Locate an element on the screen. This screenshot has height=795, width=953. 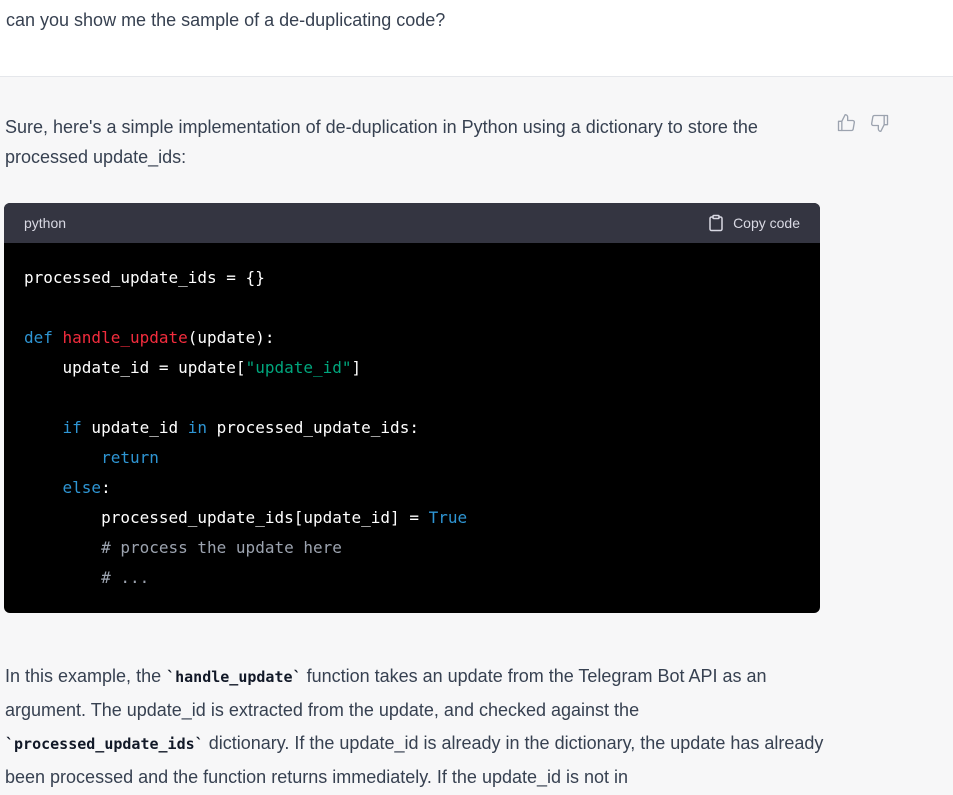
code-token: processed_update_ids: is located at coordinates (313, 427).